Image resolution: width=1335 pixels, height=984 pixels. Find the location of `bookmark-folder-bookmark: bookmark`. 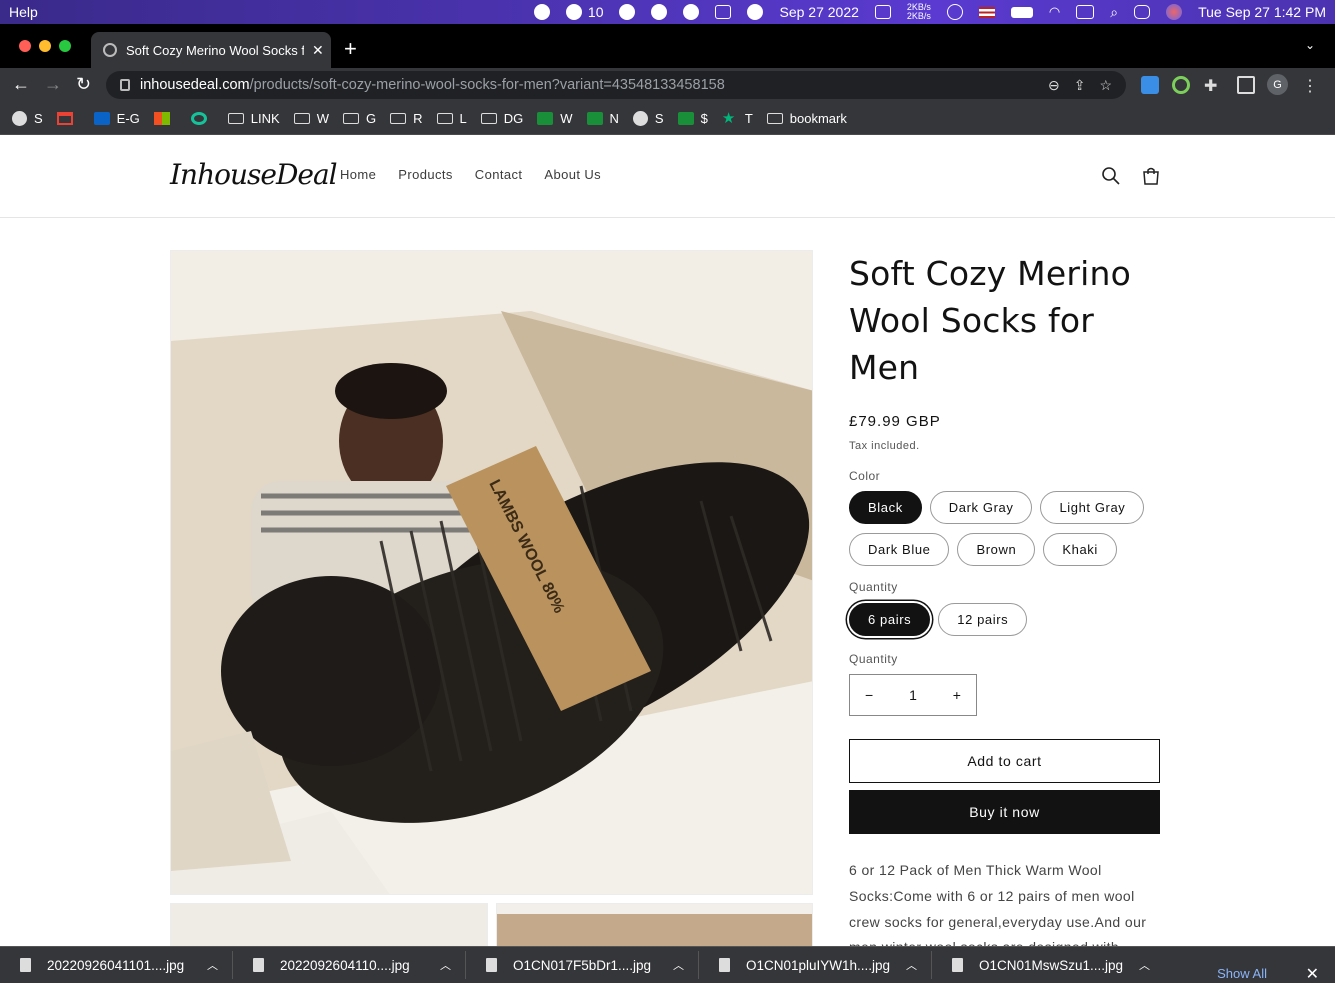

bookmark-folder-bookmark: bookmark is located at coordinates (806, 118).